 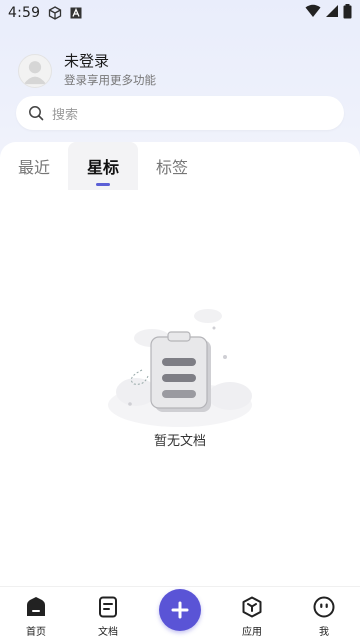 I want to click on wifi-icon, so click(x=313, y=13).